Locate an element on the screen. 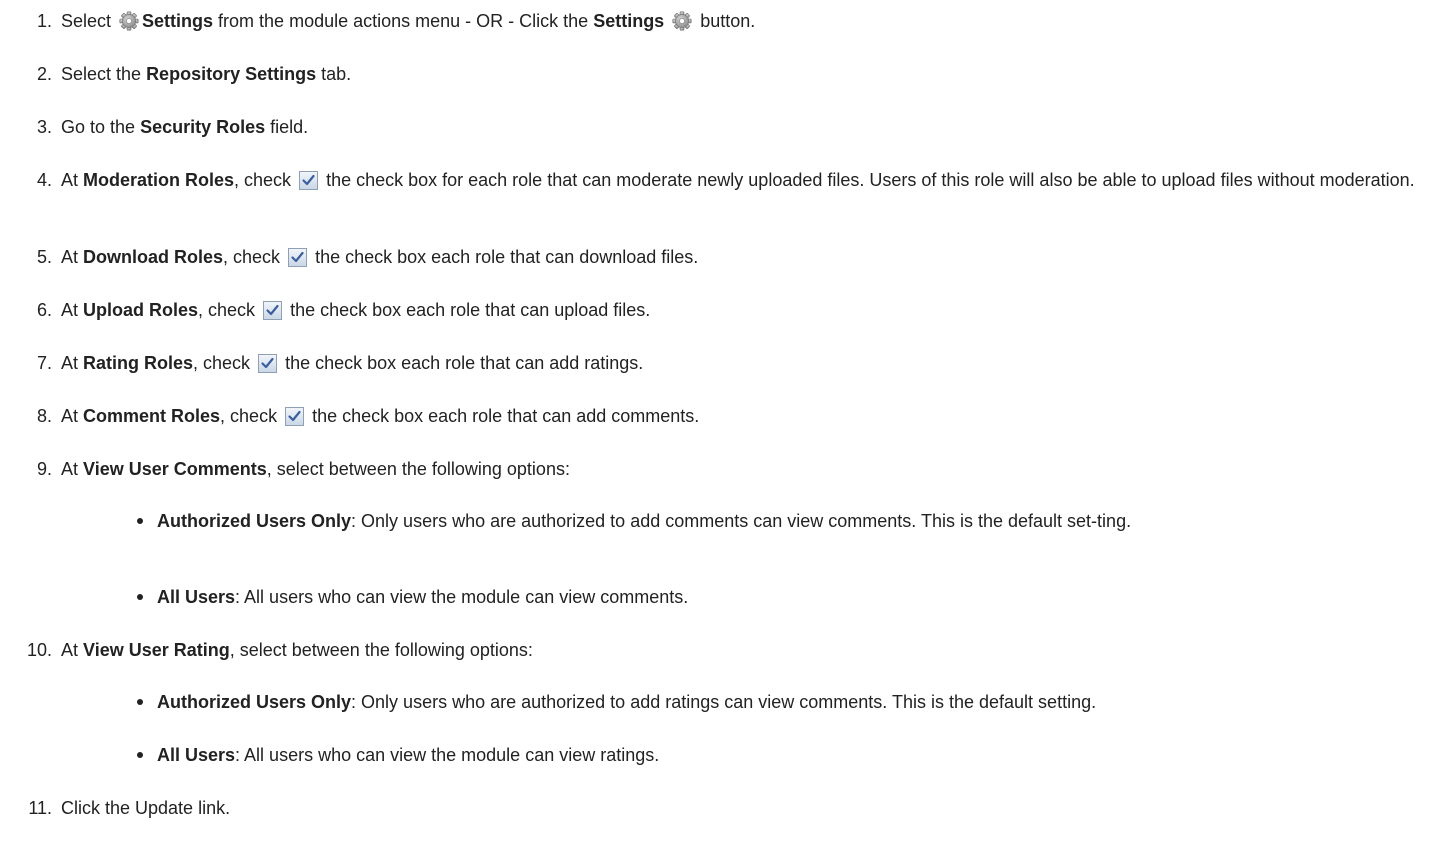  step-bold-term: Repository Settings is located at coordinates (231, 74).